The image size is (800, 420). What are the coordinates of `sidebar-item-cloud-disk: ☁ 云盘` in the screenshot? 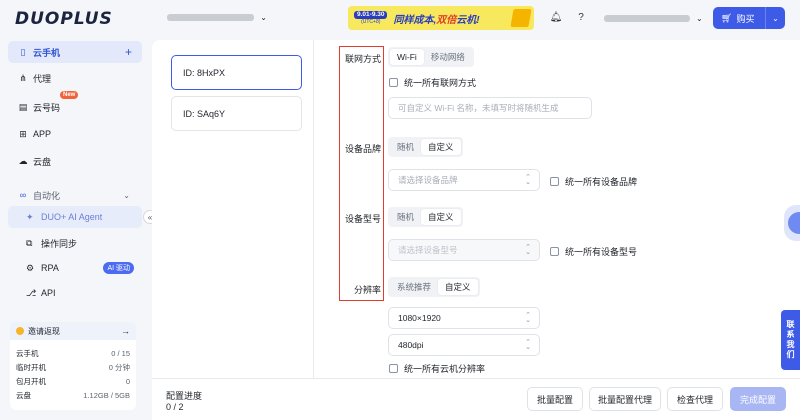 It's located at (75, 161).